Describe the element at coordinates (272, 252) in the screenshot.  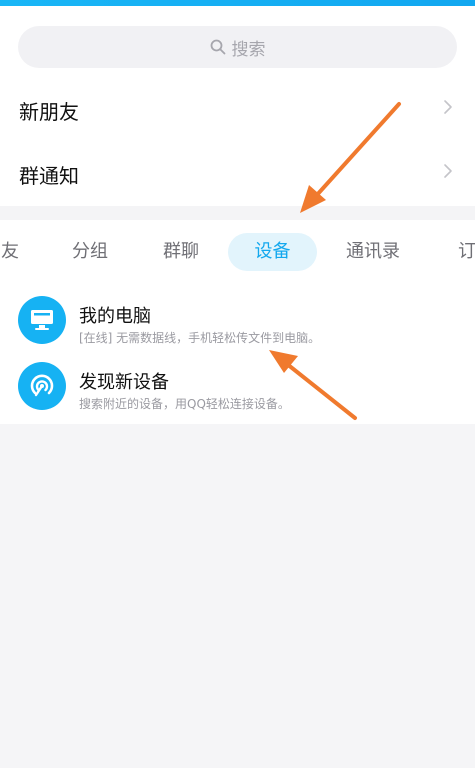
I see `tab-devices: 设备` at that location.